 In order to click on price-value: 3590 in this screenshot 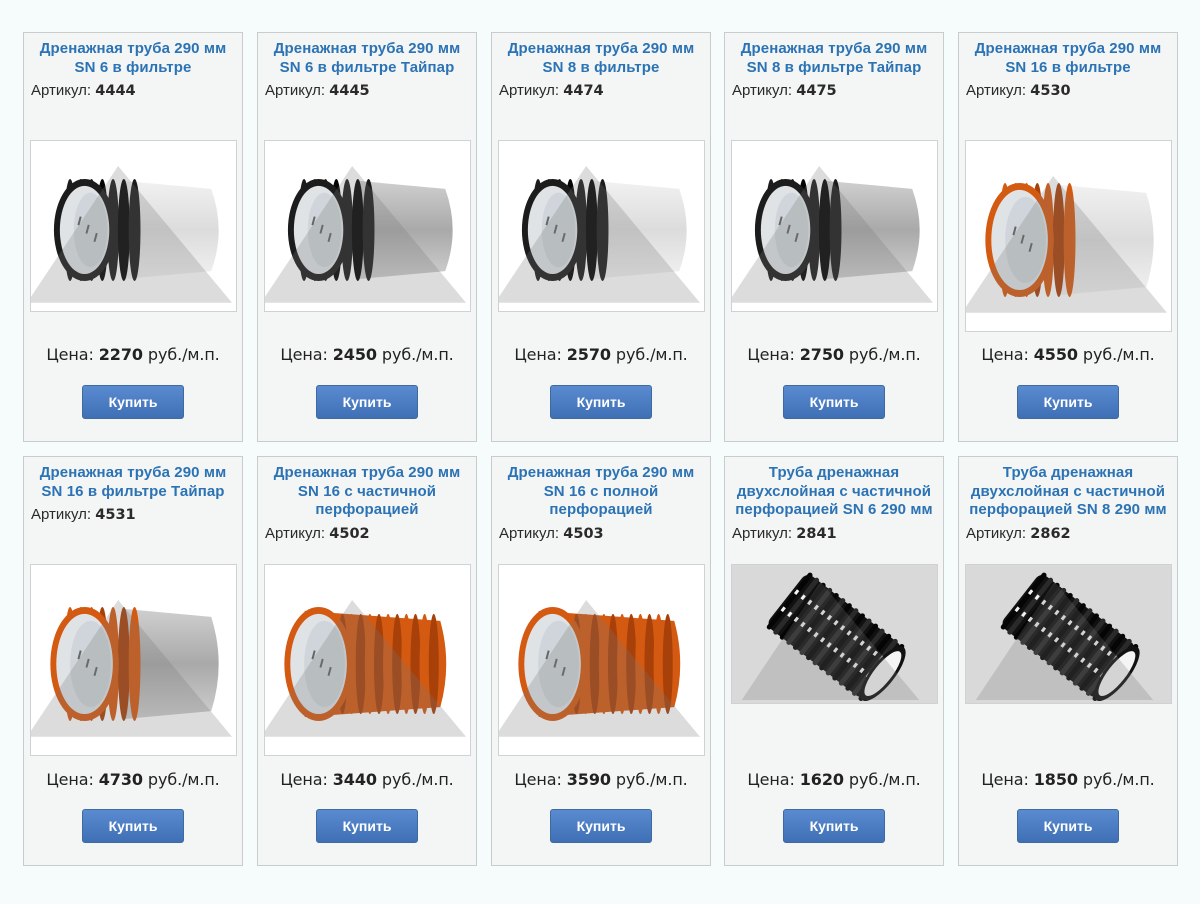, I will do `click(588, 779)`.